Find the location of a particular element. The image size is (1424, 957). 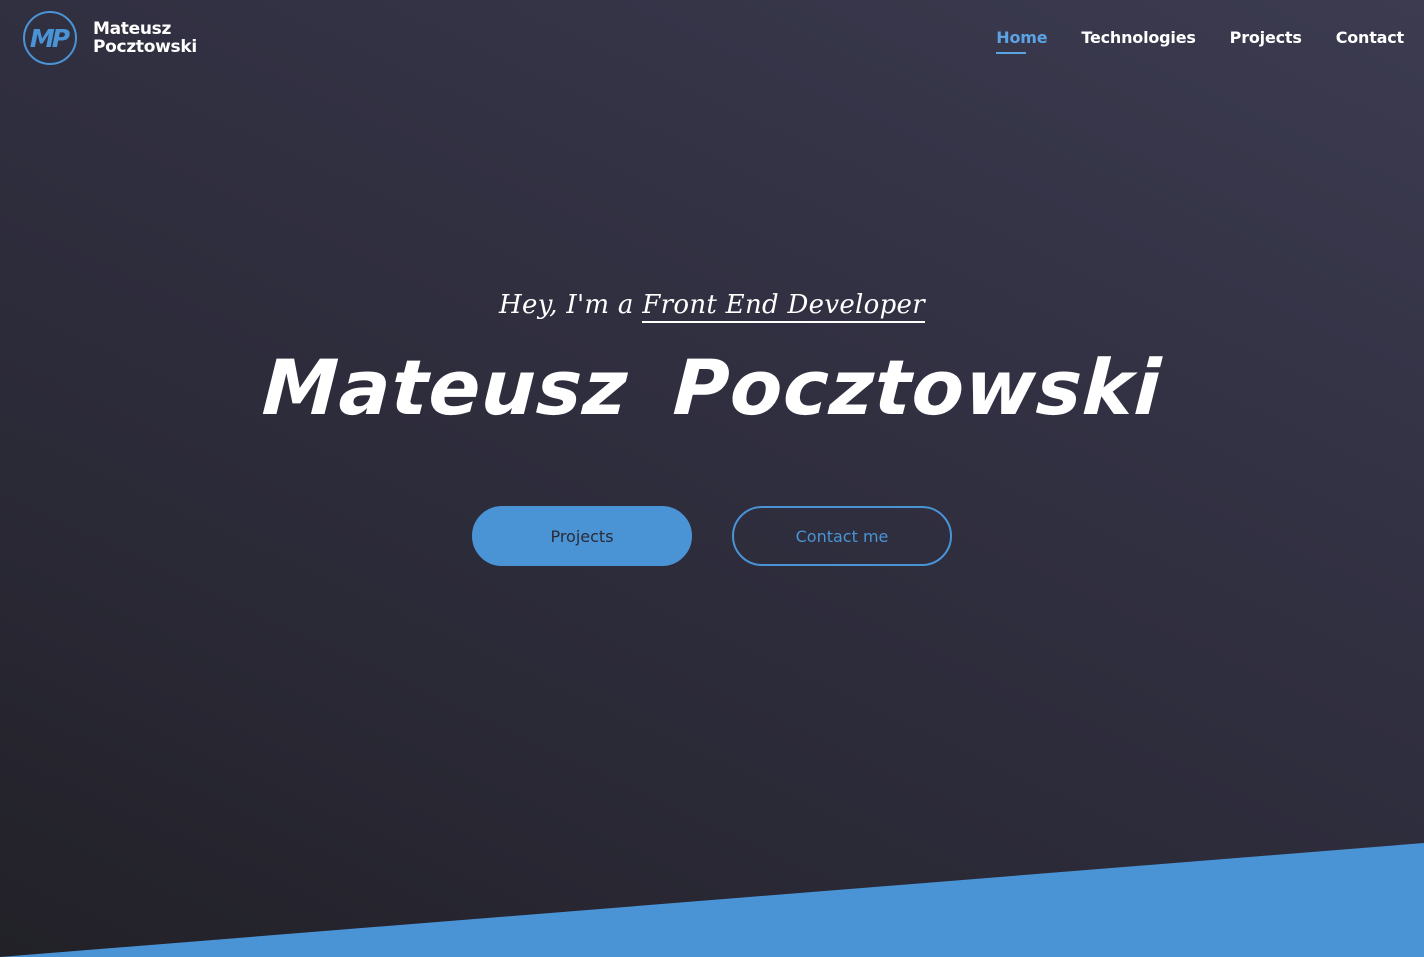

nav-item-contact: Contact is located at coordinates (1370, 40).